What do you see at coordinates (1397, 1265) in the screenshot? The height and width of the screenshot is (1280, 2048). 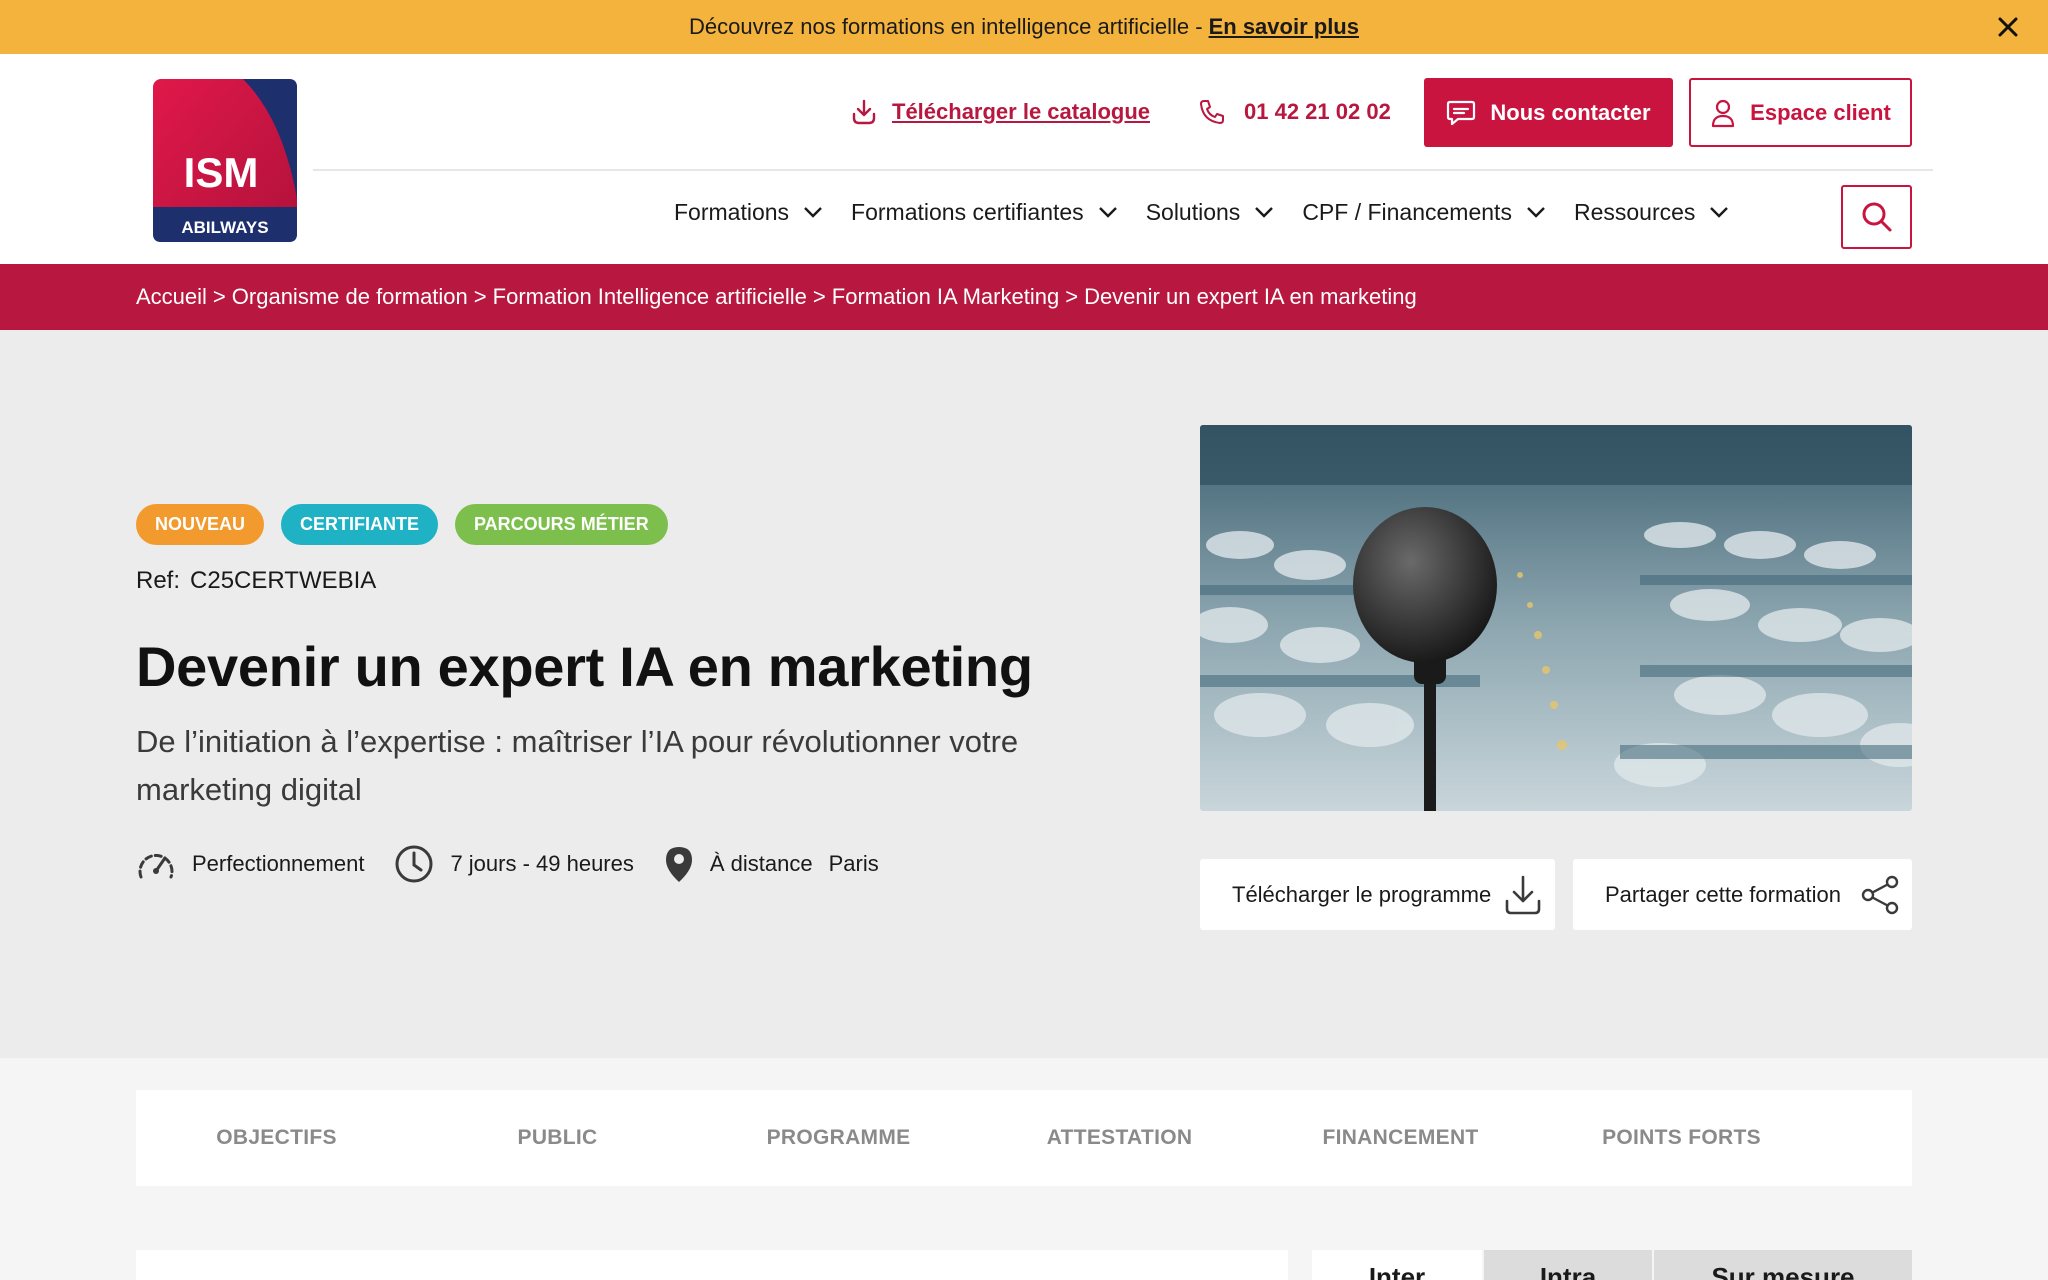 I see `tab-inter: Inter` at bounding box center [1397, 1265].